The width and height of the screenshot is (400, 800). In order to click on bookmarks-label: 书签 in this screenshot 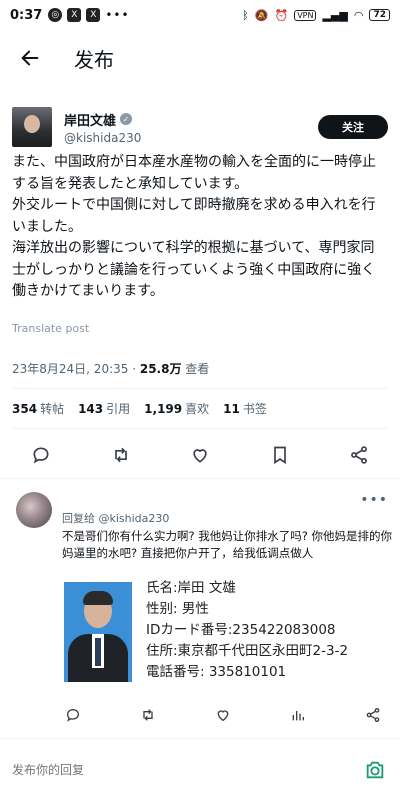, I will do `click(254, 409)`.